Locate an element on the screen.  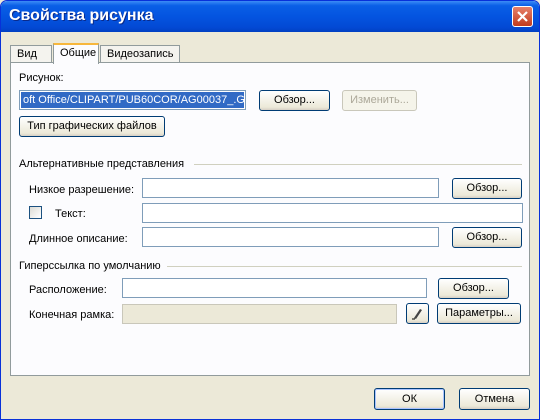
tab-view: Вид is located at coordinates (31, 54).